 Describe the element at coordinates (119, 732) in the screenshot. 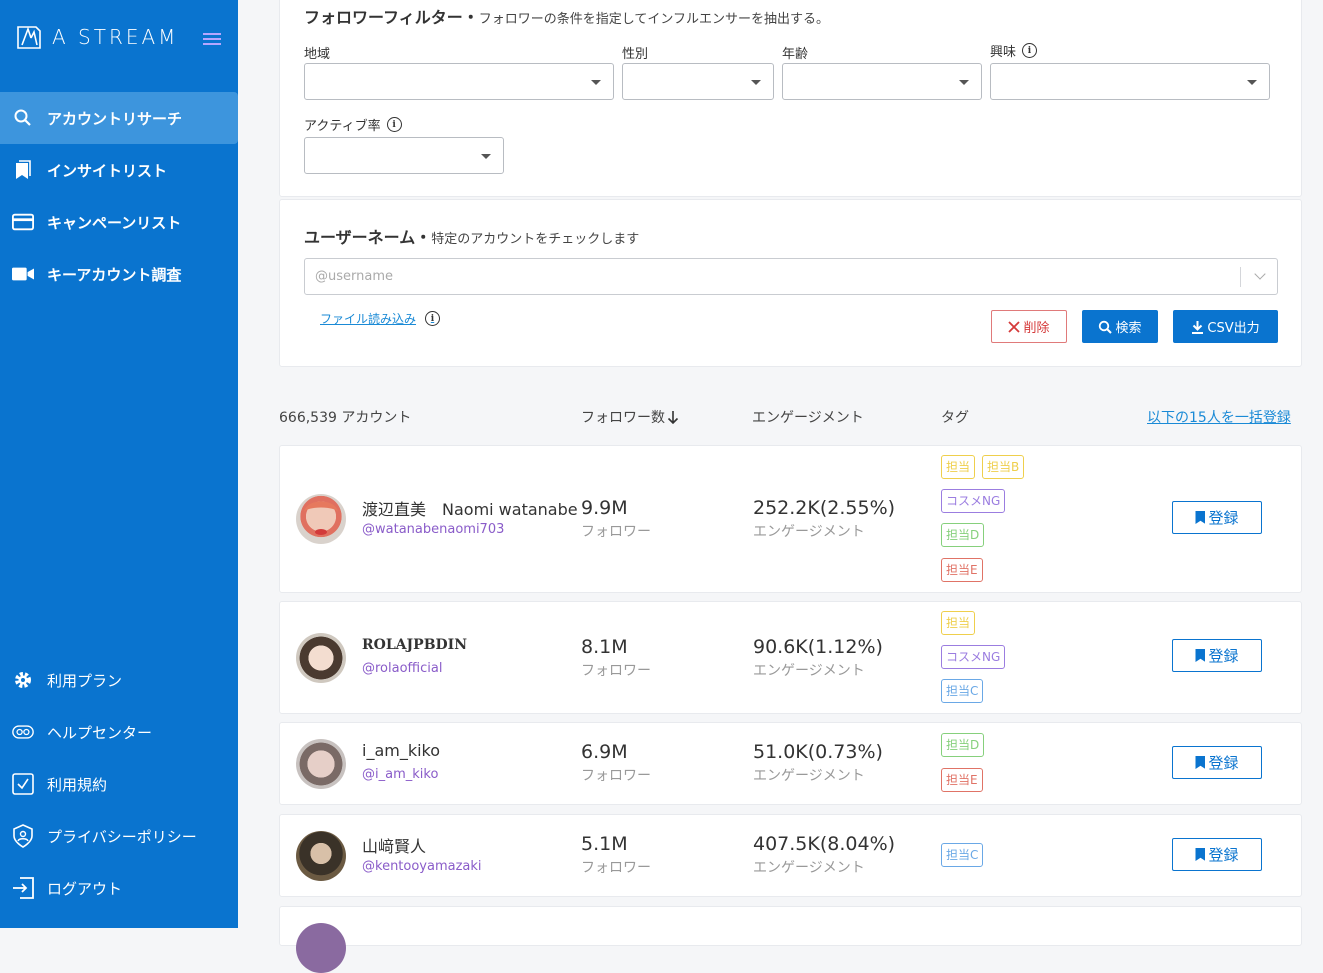

I see `sidebar-item-help: ヘルプセンター` at that location.